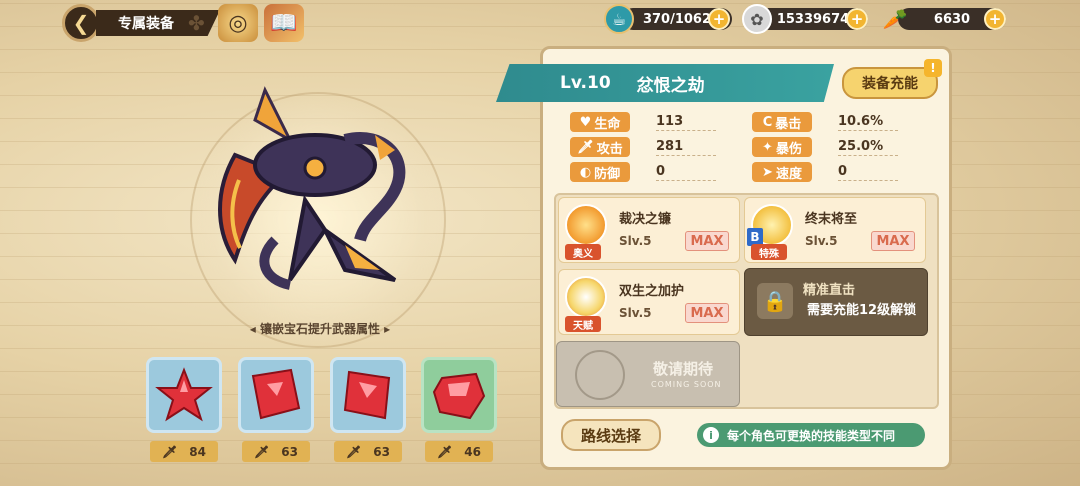  What do you see at coordinates (711, 435) in the screenshot?
I see `info-icon: i` at bounding box center [711, 435].